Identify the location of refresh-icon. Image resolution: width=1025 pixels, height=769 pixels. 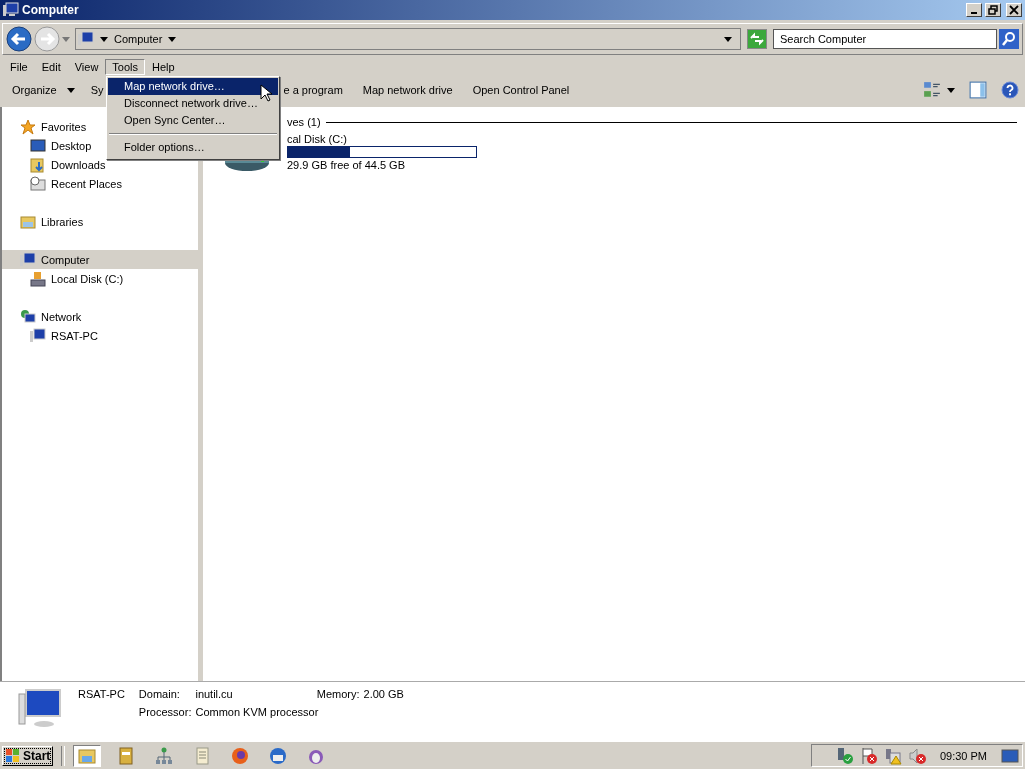
(757, 39).